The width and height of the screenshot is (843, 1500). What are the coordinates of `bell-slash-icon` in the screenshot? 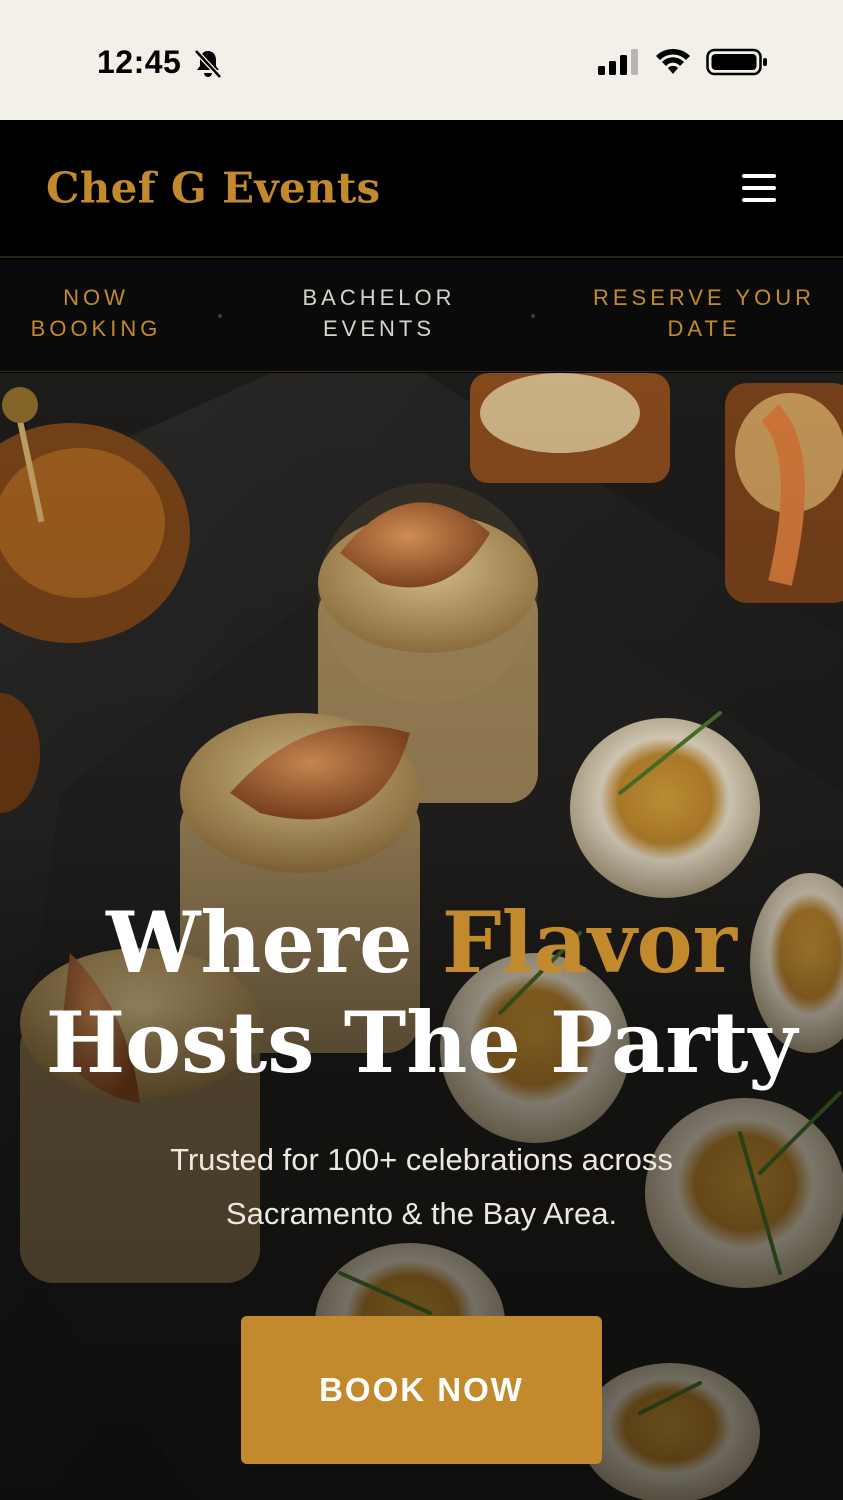 It's located at (208, 64).